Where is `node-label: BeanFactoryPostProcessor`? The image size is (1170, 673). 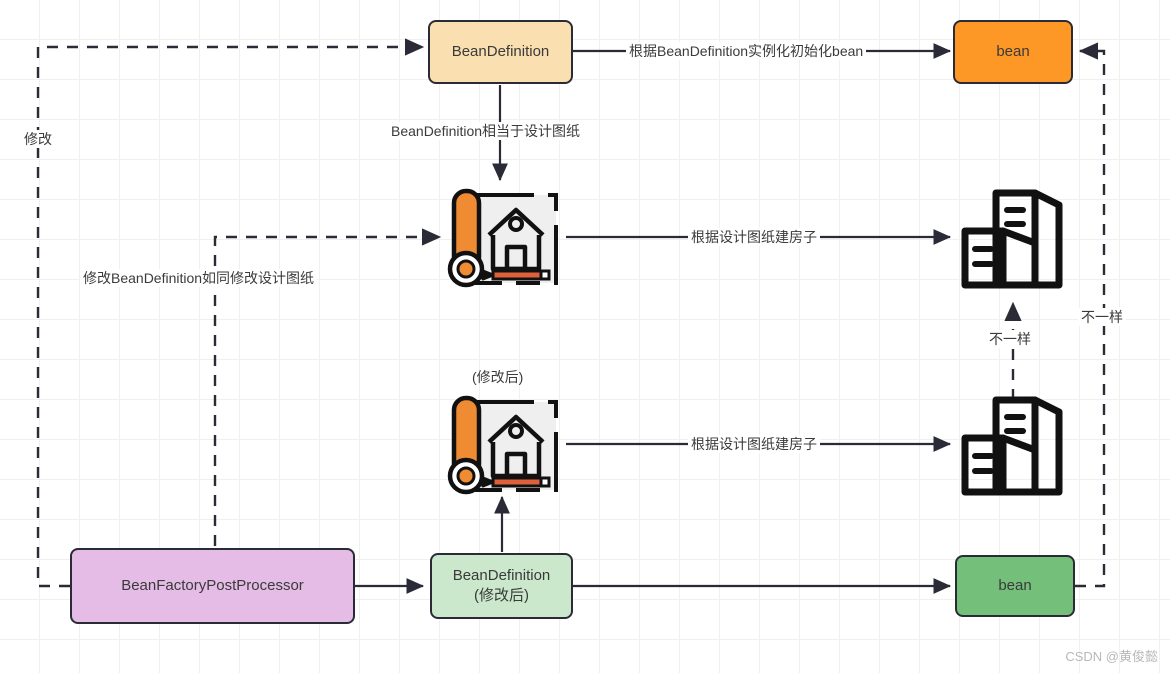 node-label: BeanFactoryPostProcessor is located at coordinates (212, 585).